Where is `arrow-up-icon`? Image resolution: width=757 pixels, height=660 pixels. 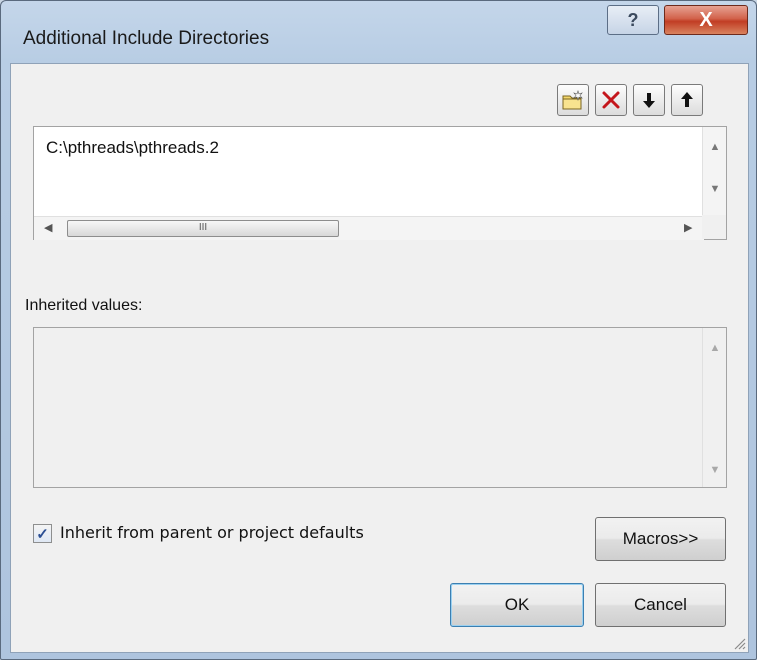
arrow-up-icon is located at coordinates (687, 99).